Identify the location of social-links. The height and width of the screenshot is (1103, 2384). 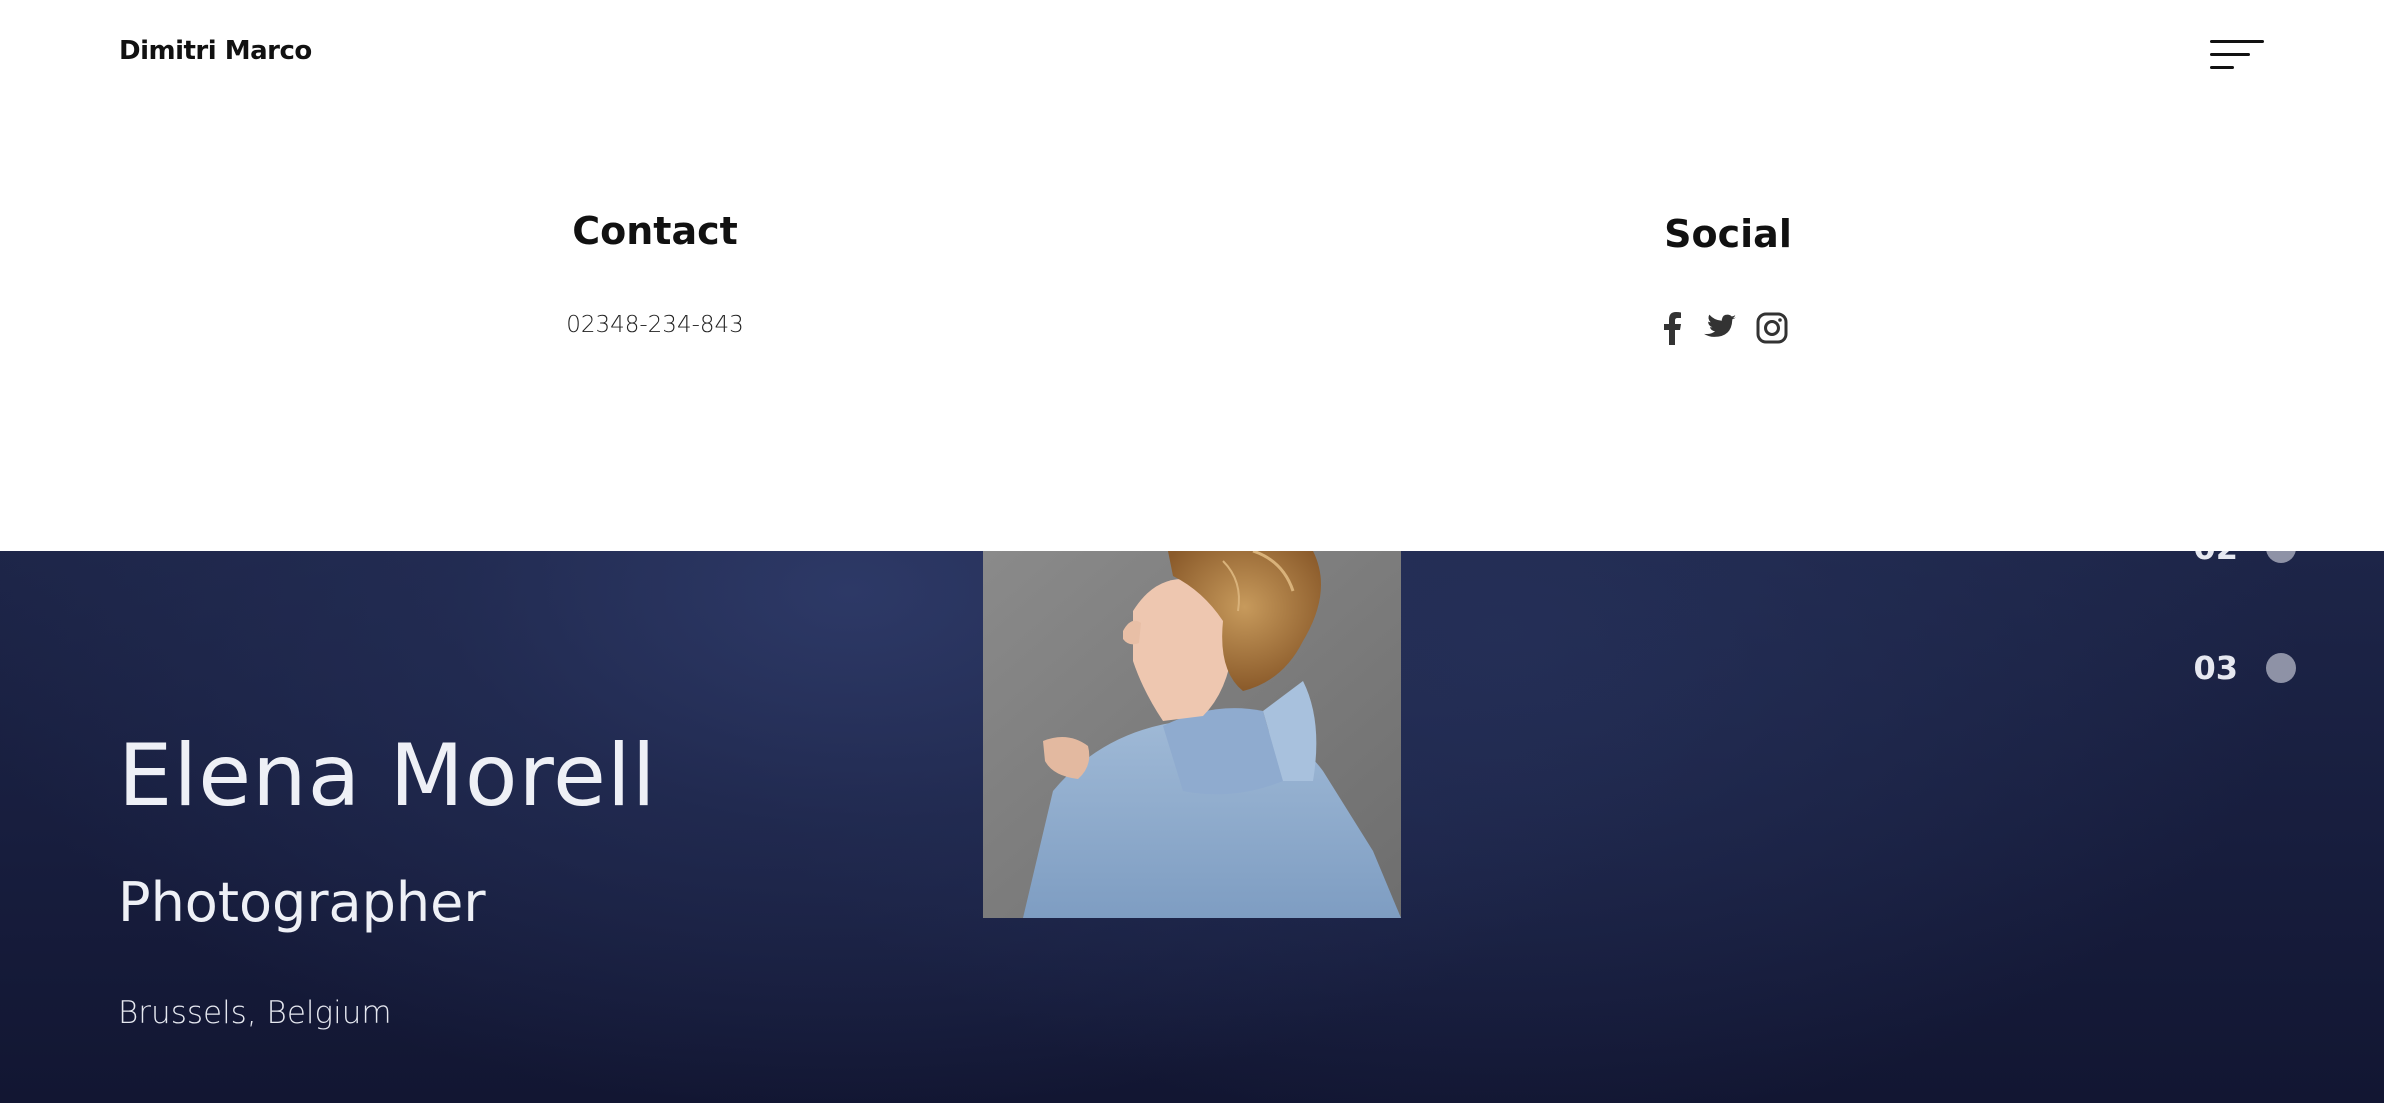
(1724, 328).